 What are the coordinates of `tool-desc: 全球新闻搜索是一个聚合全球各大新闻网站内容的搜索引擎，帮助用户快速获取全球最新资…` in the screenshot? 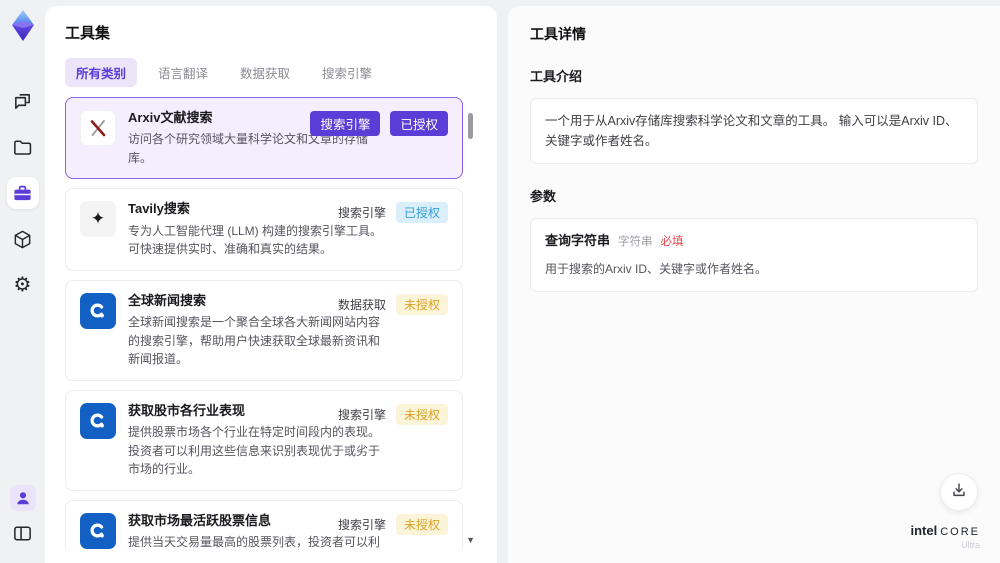 It's located at (254, 340).